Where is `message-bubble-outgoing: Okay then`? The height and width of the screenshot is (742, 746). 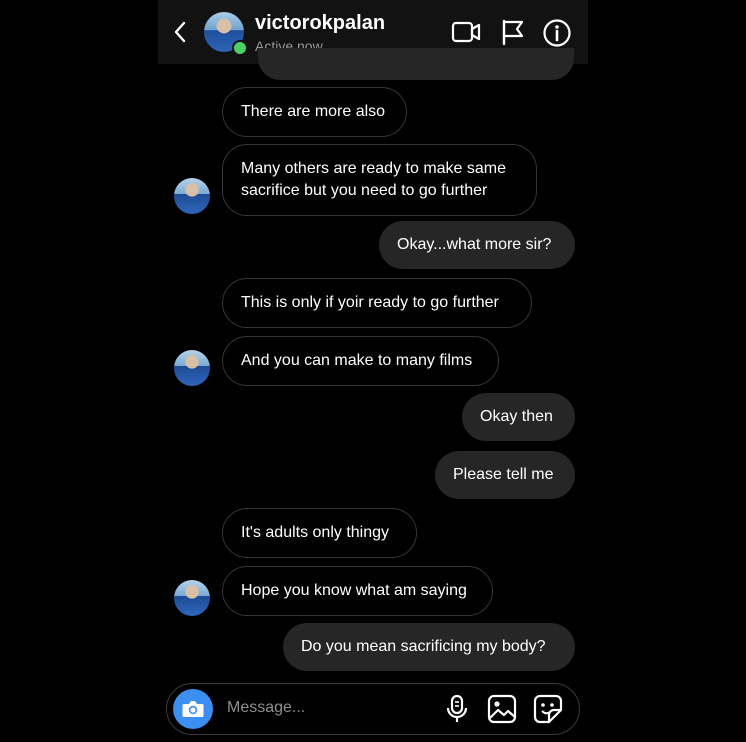
message-bubble-outgoing: Okay then is located at coordinates (518, 417).